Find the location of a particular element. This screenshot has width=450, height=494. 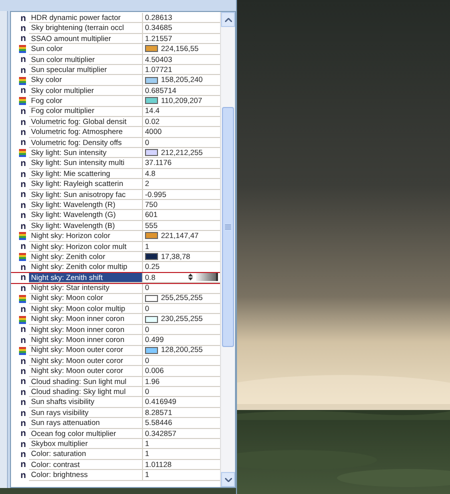

scroll-up-button is located at coordinates (228, 19).